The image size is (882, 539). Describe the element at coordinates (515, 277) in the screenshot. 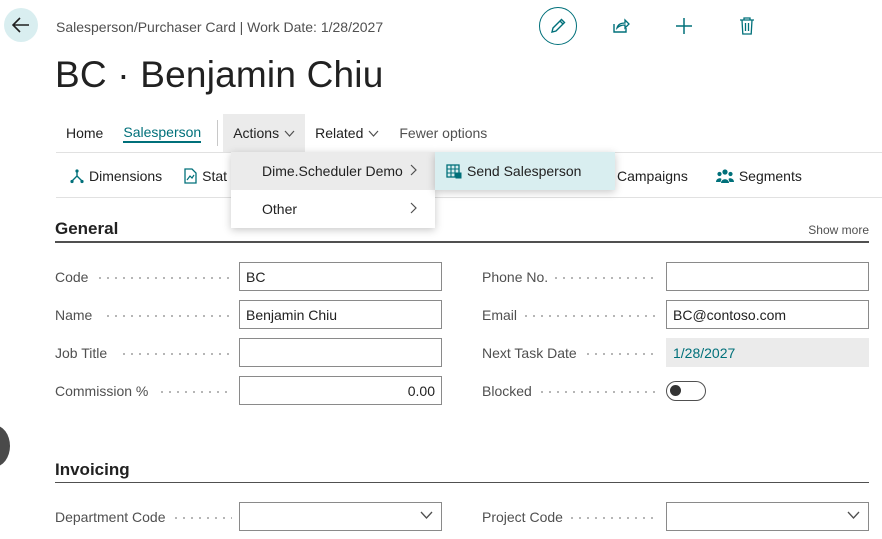

I see `phone-label: Phone No.` at that location.